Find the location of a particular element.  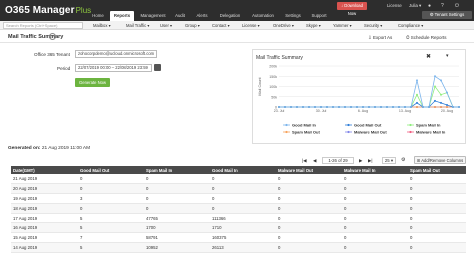

table-row: 15 Aug 2019 7 58791 160375 0 0 0 is located at coordinates (238, 238).